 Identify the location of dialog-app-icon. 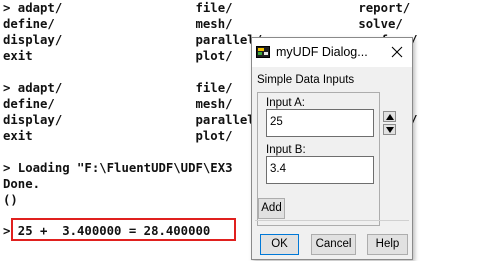
(263, 52).